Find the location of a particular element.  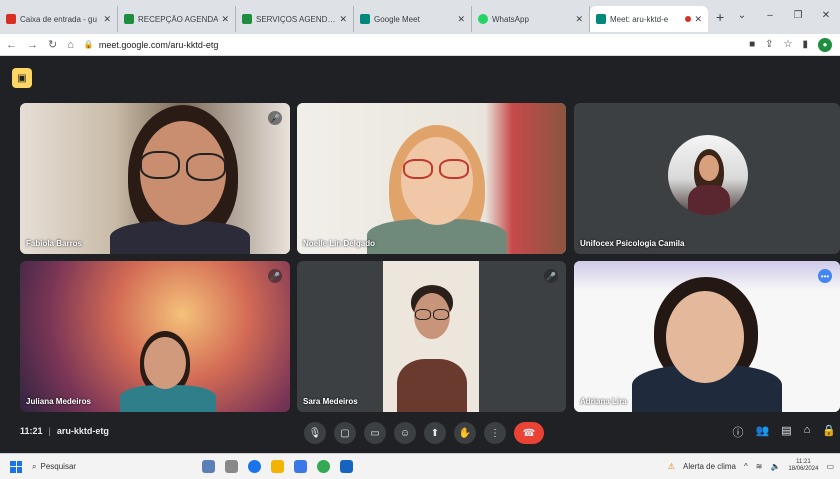

meeting-code: aru-kktd-etg is located at coordinates (82, 431).